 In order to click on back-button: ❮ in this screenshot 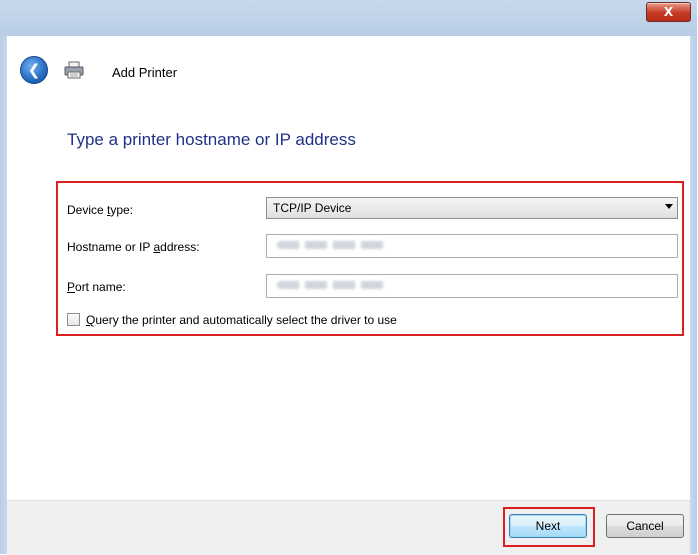, I will do `click(34, 70)`.